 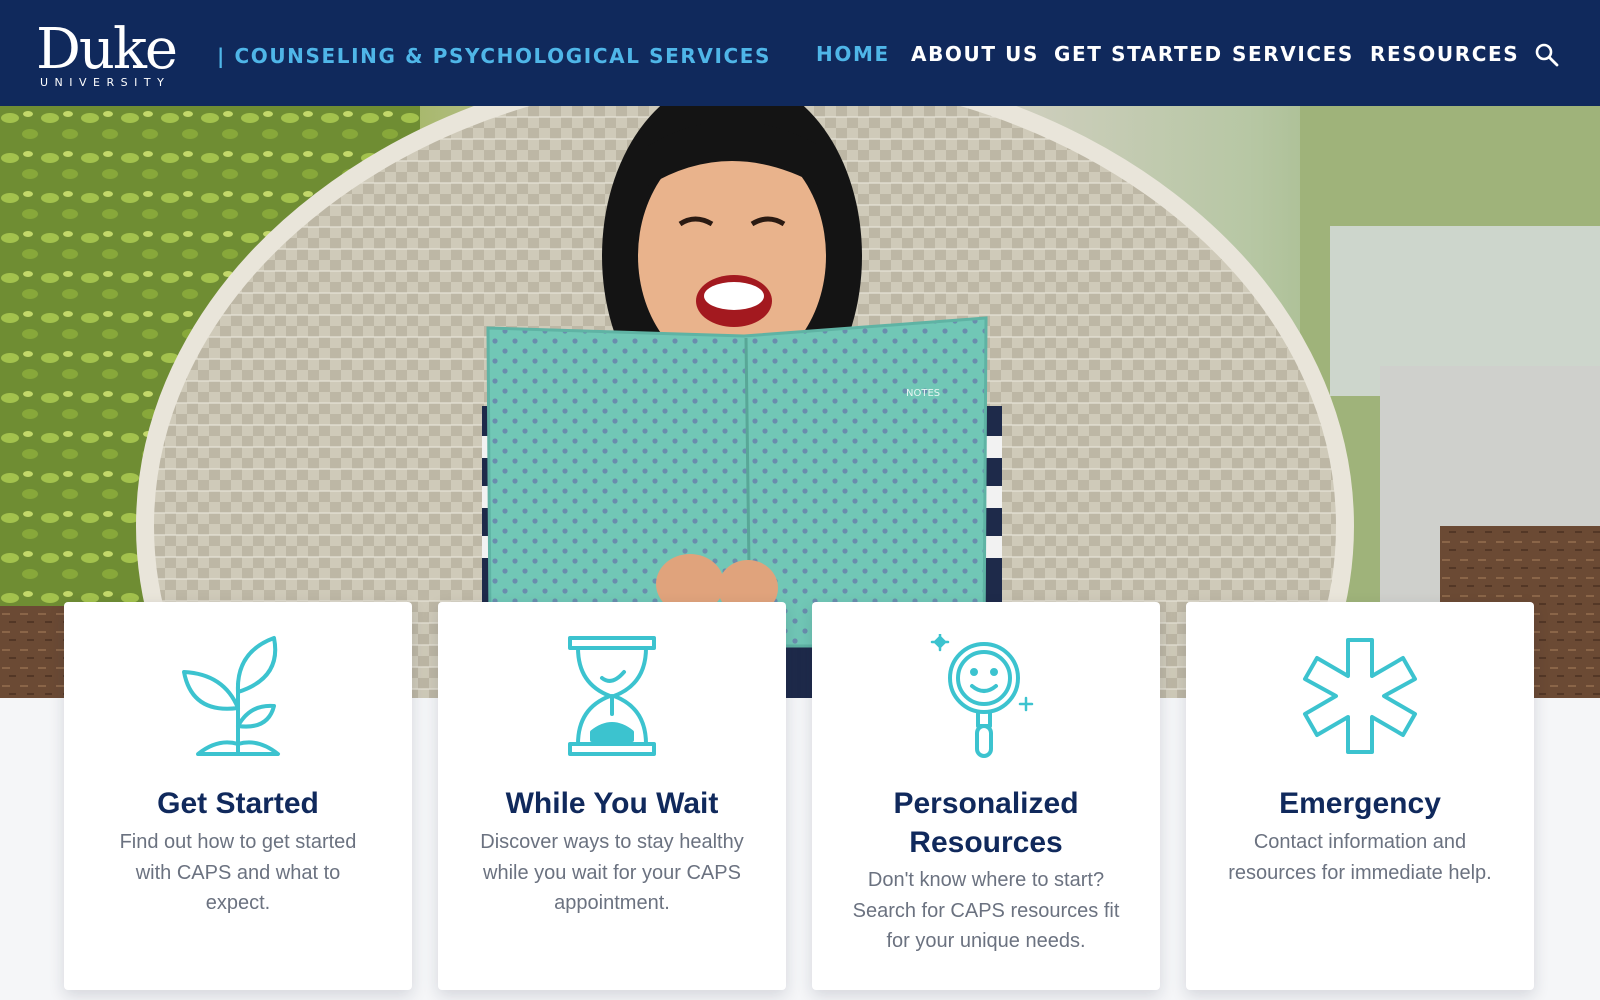 What do you see at coordinates (1444, 54) in the screenshot?
I see `nav-resources: RESOURCES` at bounding box center [1444, 54].